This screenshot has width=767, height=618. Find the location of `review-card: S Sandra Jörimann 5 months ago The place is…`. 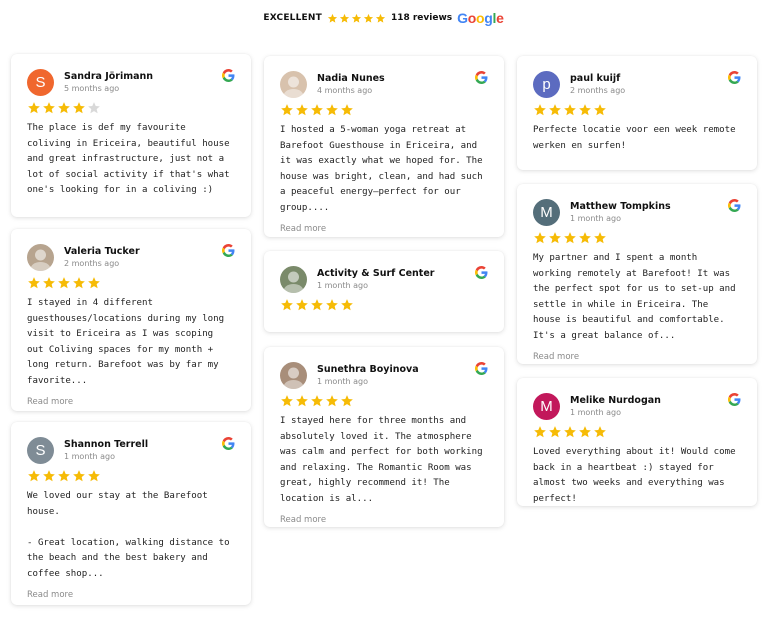

review-card: S Sandra Jörimann 5 months ago The place is… is located at coordinates (131, 135).